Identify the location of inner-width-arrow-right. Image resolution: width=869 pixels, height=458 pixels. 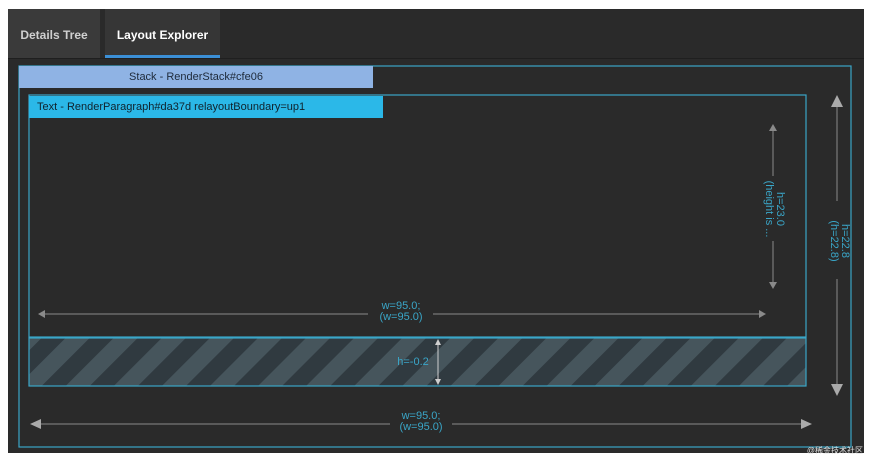
(762, 314).